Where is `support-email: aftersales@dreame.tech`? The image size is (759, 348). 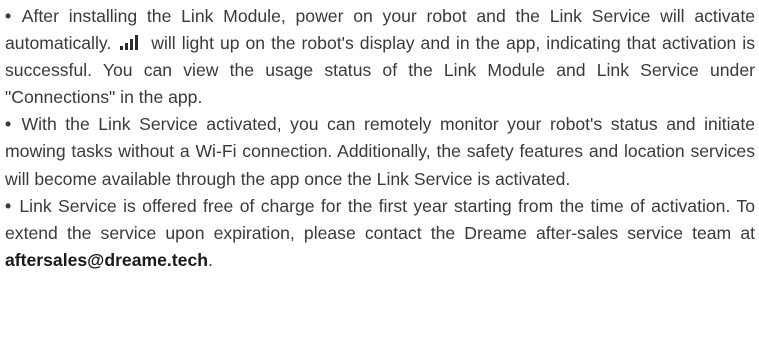 support-email: aftersales@dreame.tech is located at coordinates (106, 260).